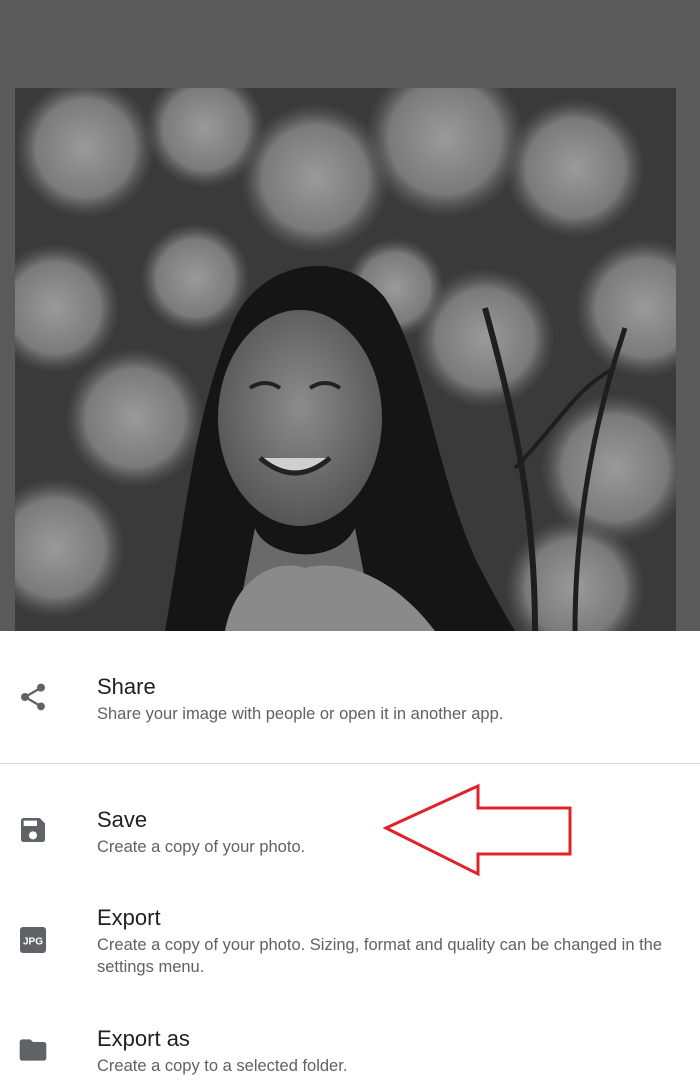  Describe the element at coordinates (126, 686) in the screenshot. I see `share-title: Share` at that location.